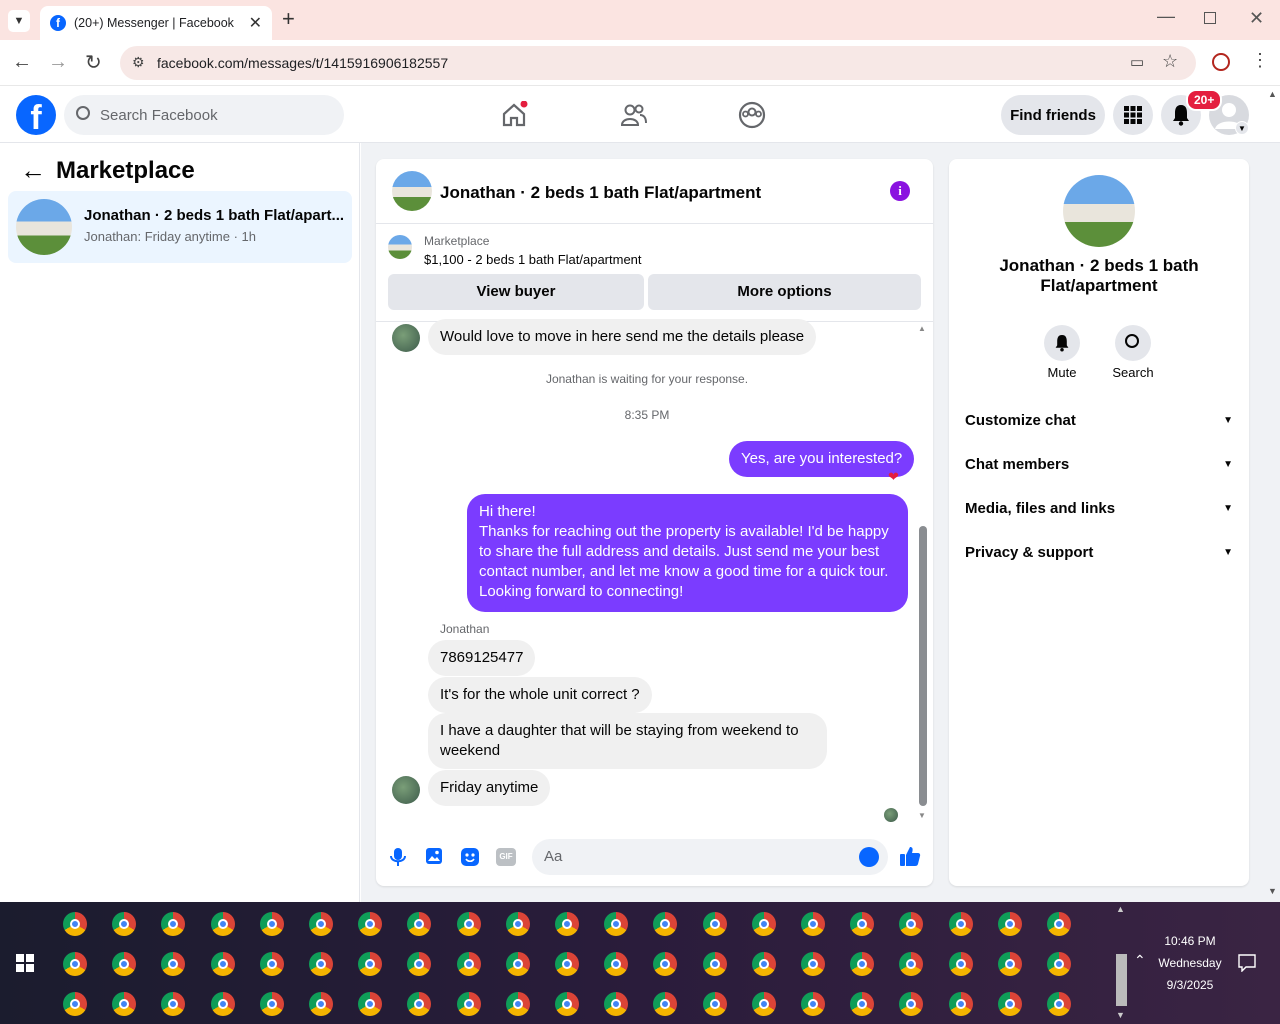 This screenshot has width=1280, height=1024. What do you see at coordinates (1247, 963) in the screenshot?
I see `action-center-icon` at bounding box center [1247, 963].